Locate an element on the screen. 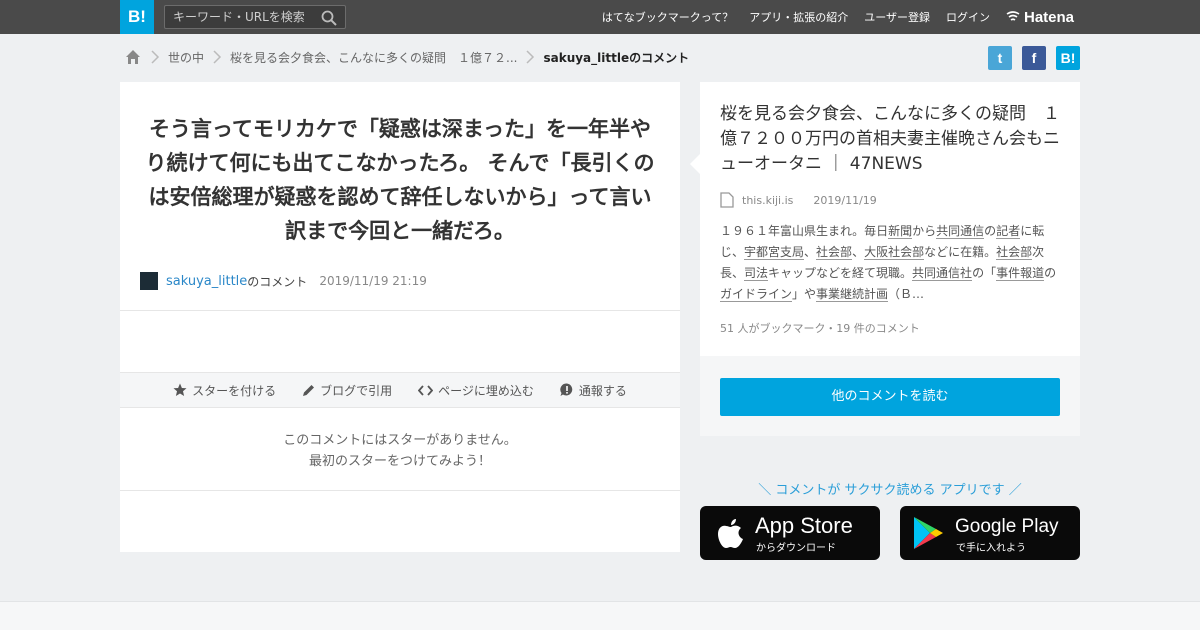 The image size is (1200, 630). search-box is located at coordinates (255, 17).